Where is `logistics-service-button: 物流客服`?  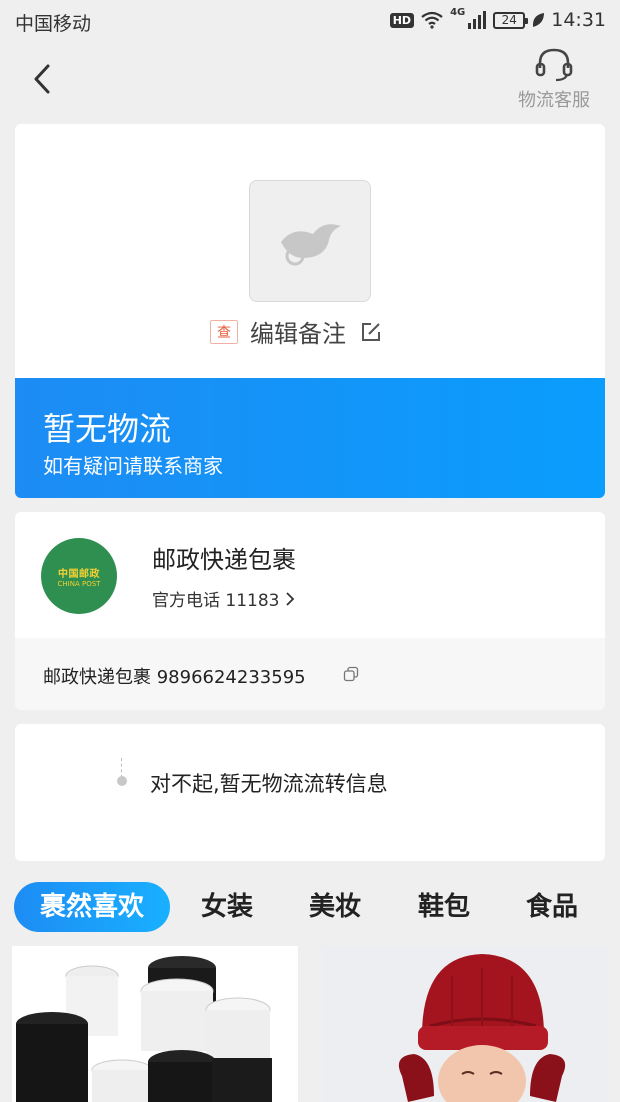 logistics-service-button: 物流客服 is located at coordinates (554, 79).